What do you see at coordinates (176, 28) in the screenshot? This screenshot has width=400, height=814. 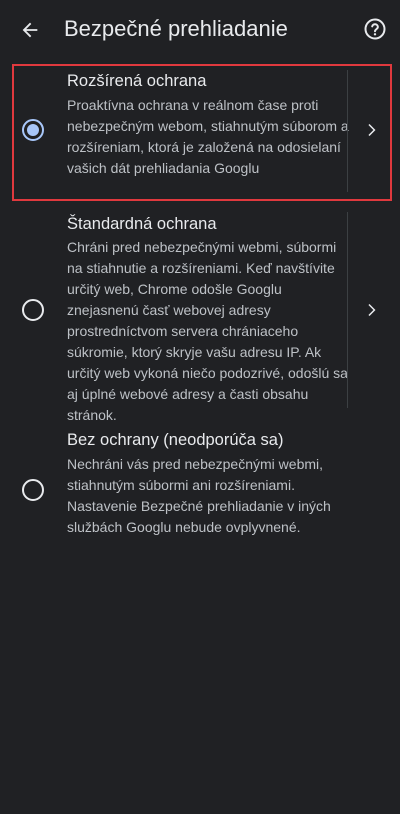 I see `page-title: Bezpečné prehliadanie` at bounding box center [176, 28].